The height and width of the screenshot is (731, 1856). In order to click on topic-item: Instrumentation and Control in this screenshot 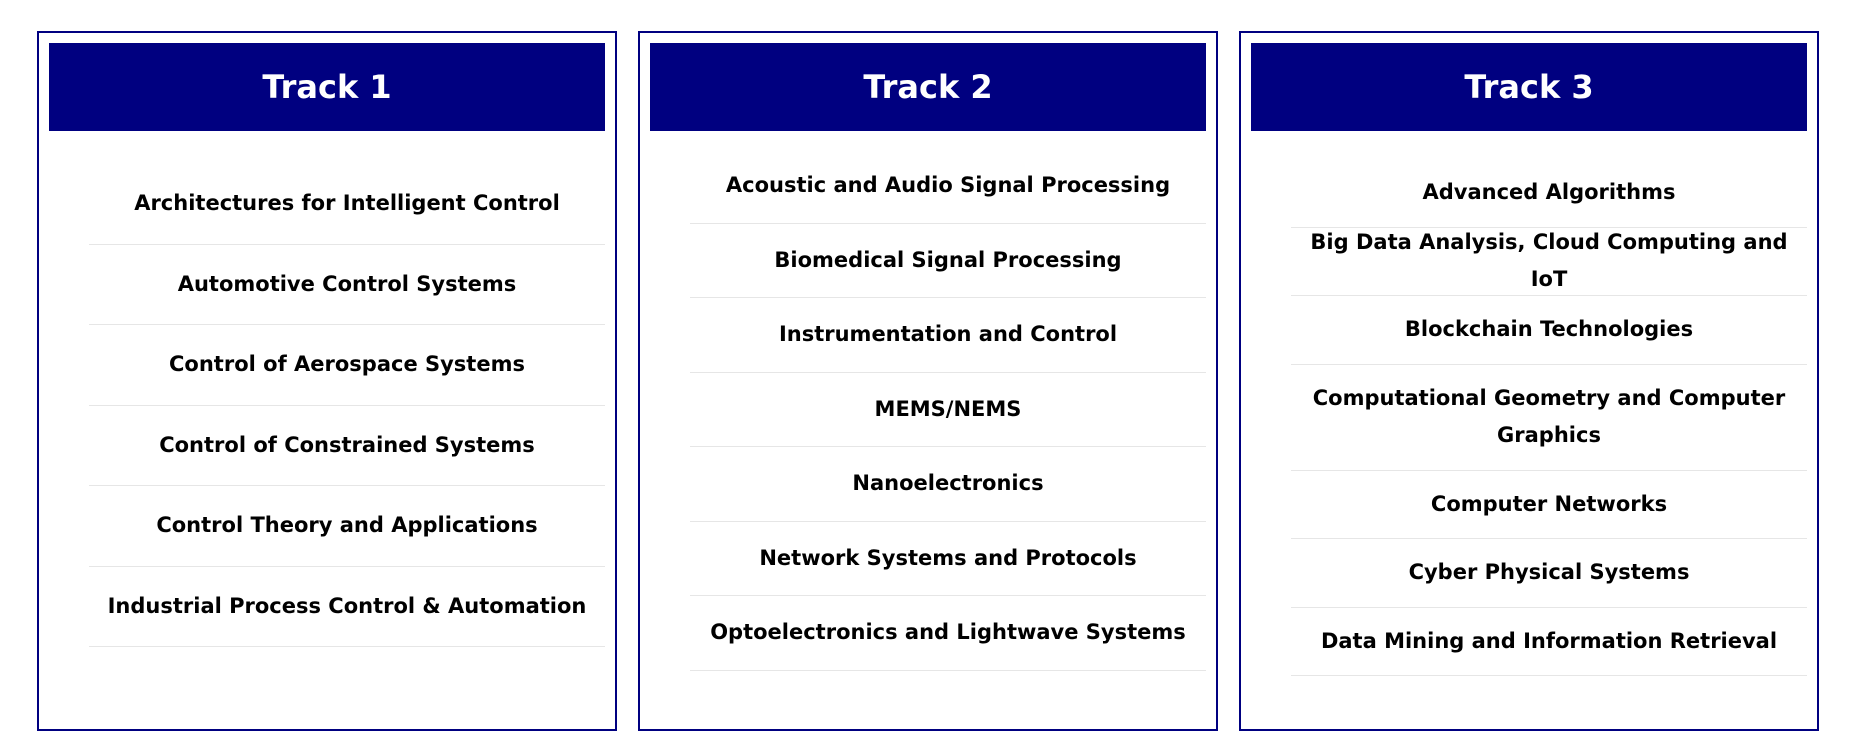, I will do `click(948, 335)`.